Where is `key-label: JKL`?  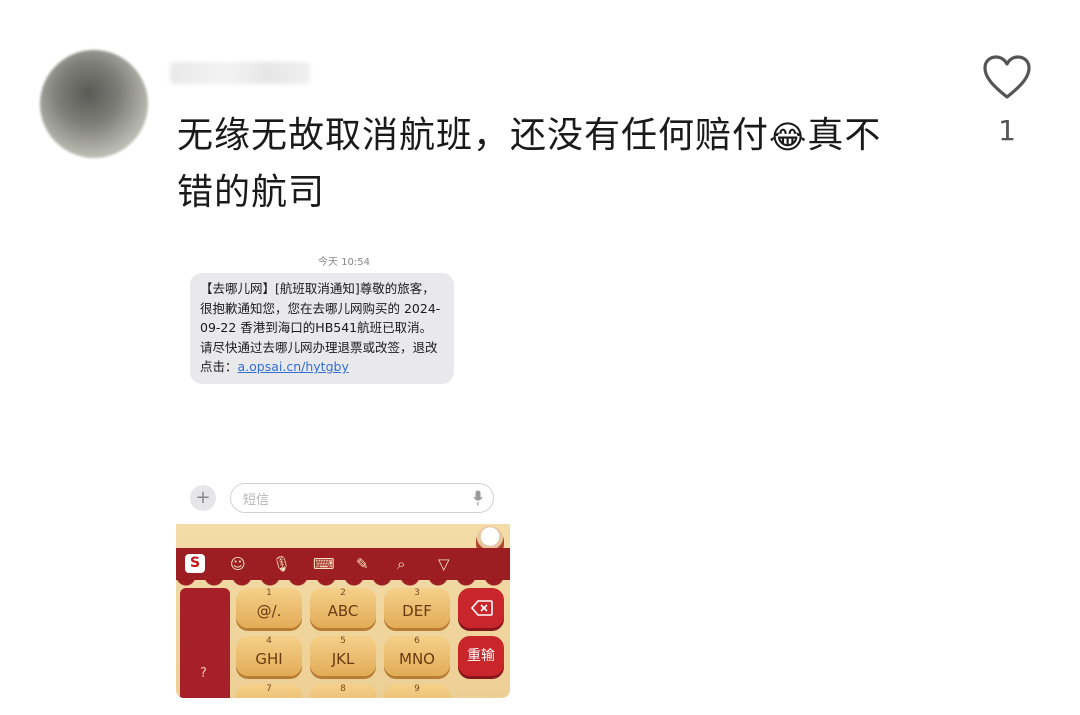 key-label: JKL is located at coordinates (343, 659).